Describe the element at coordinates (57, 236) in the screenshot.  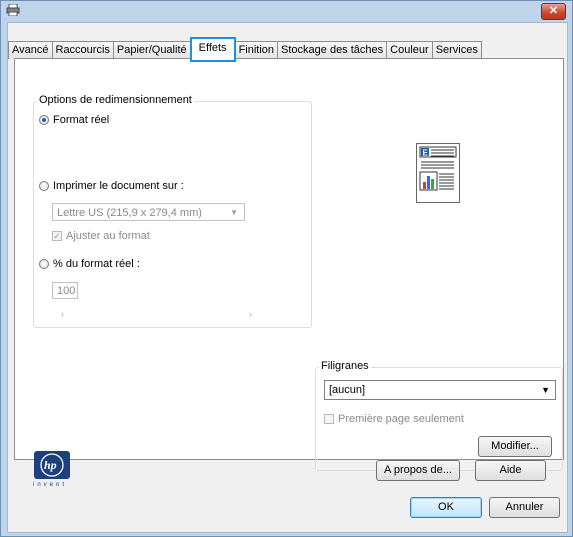
I see `fit-to-size-checkbox: ✓` at that location.